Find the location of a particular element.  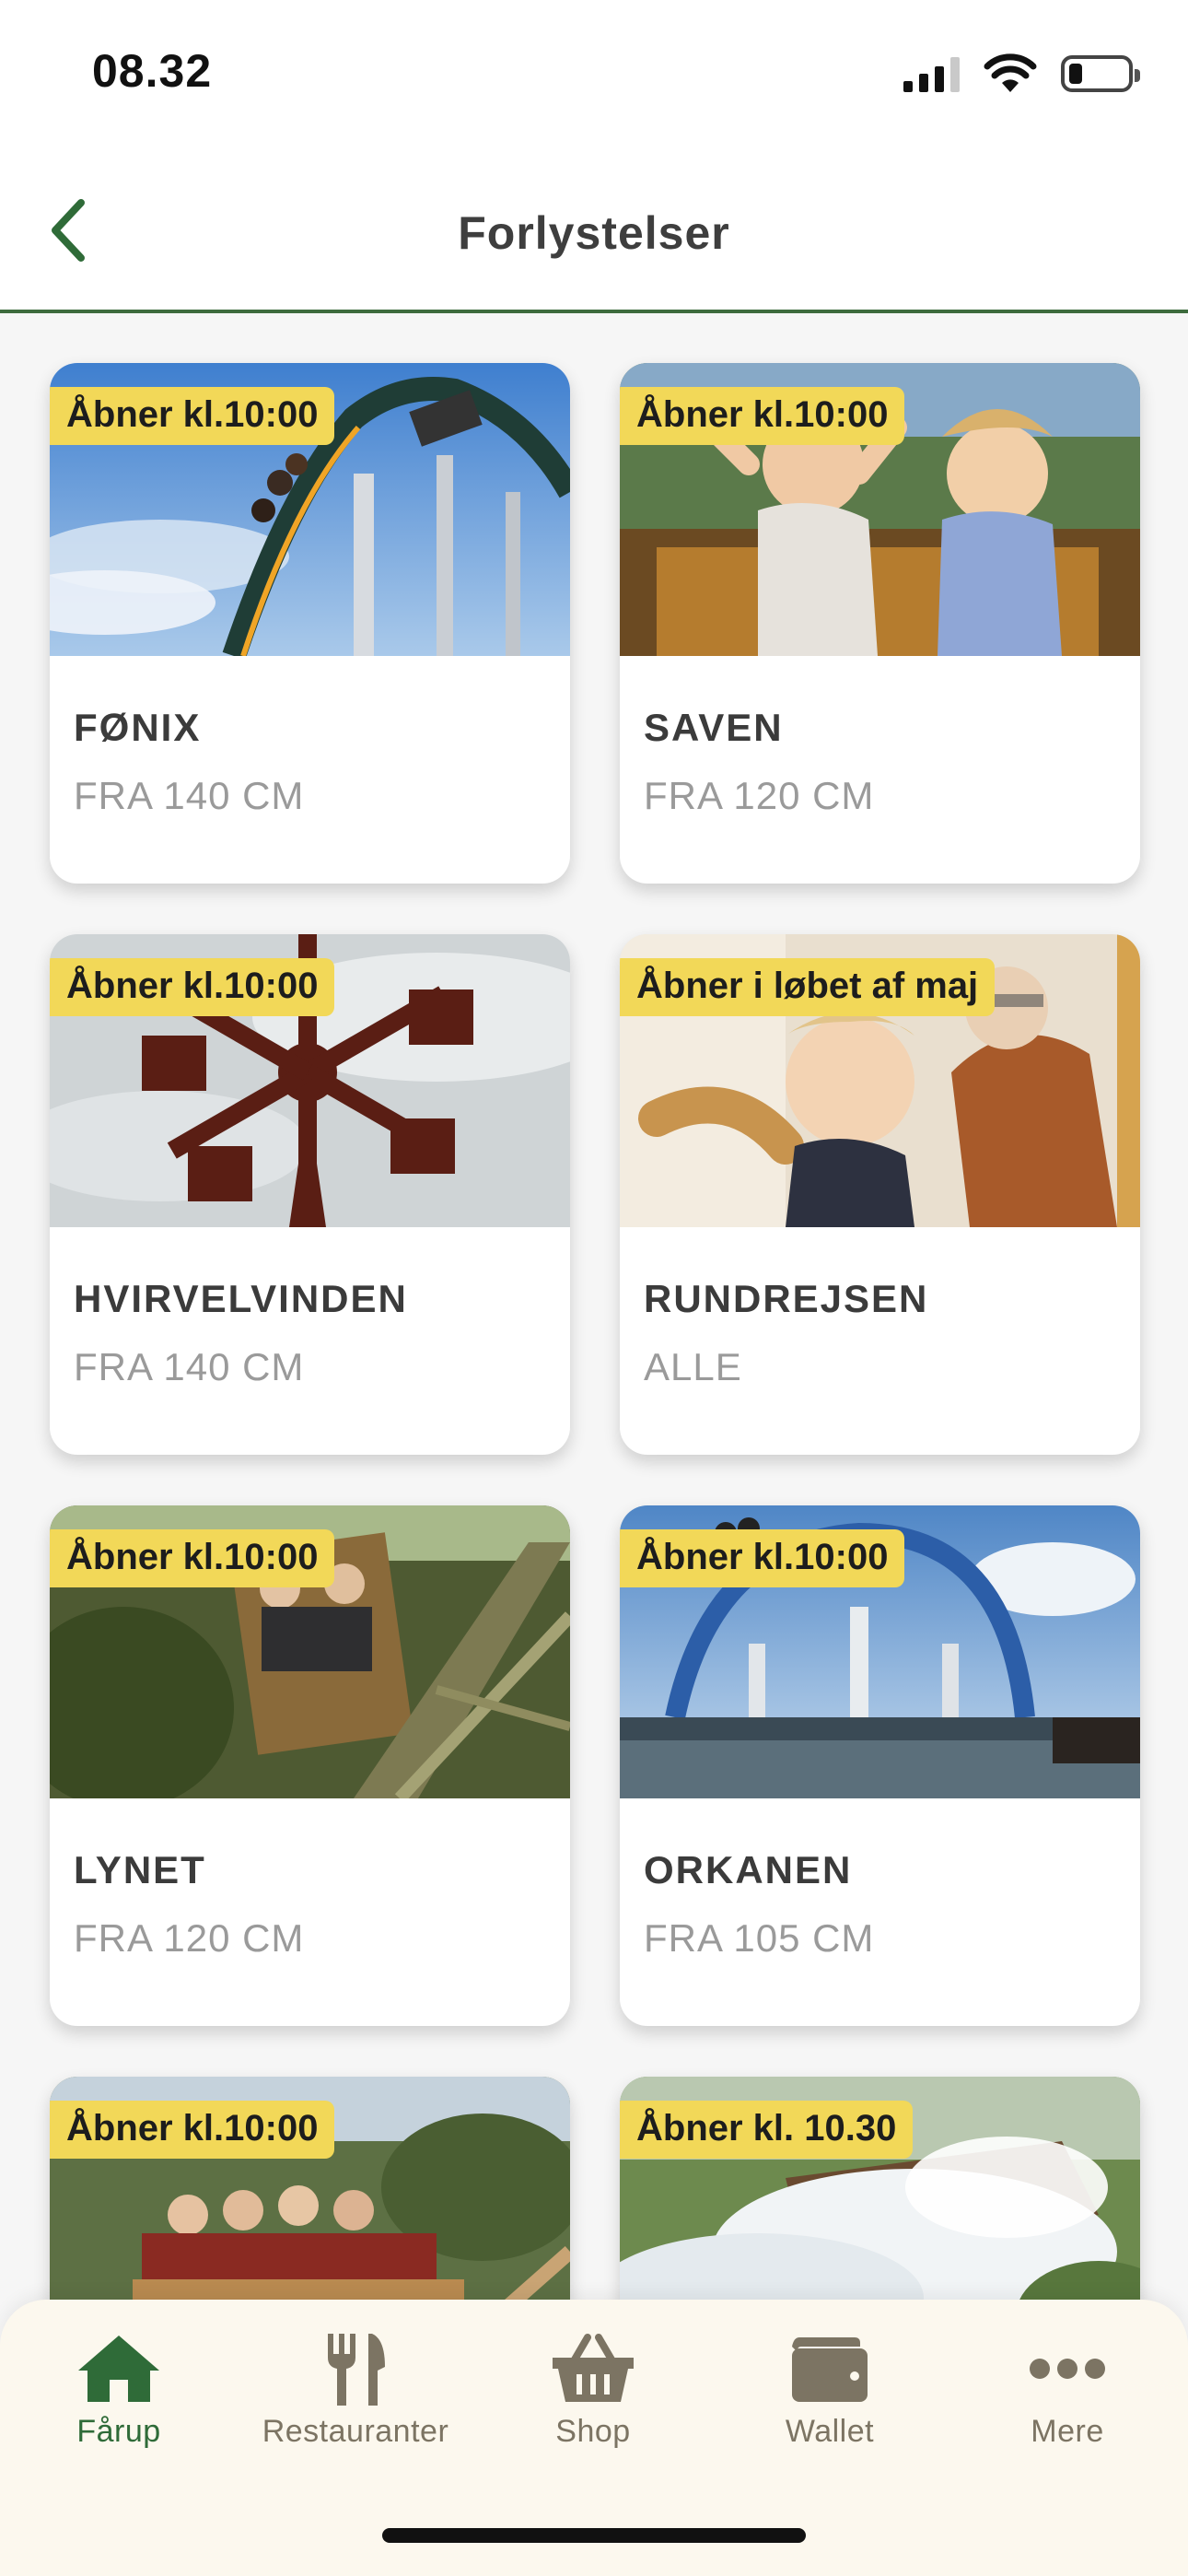

opening-time-badge: Åbner kl. 10.30 is located at coordinates (767, 2130).